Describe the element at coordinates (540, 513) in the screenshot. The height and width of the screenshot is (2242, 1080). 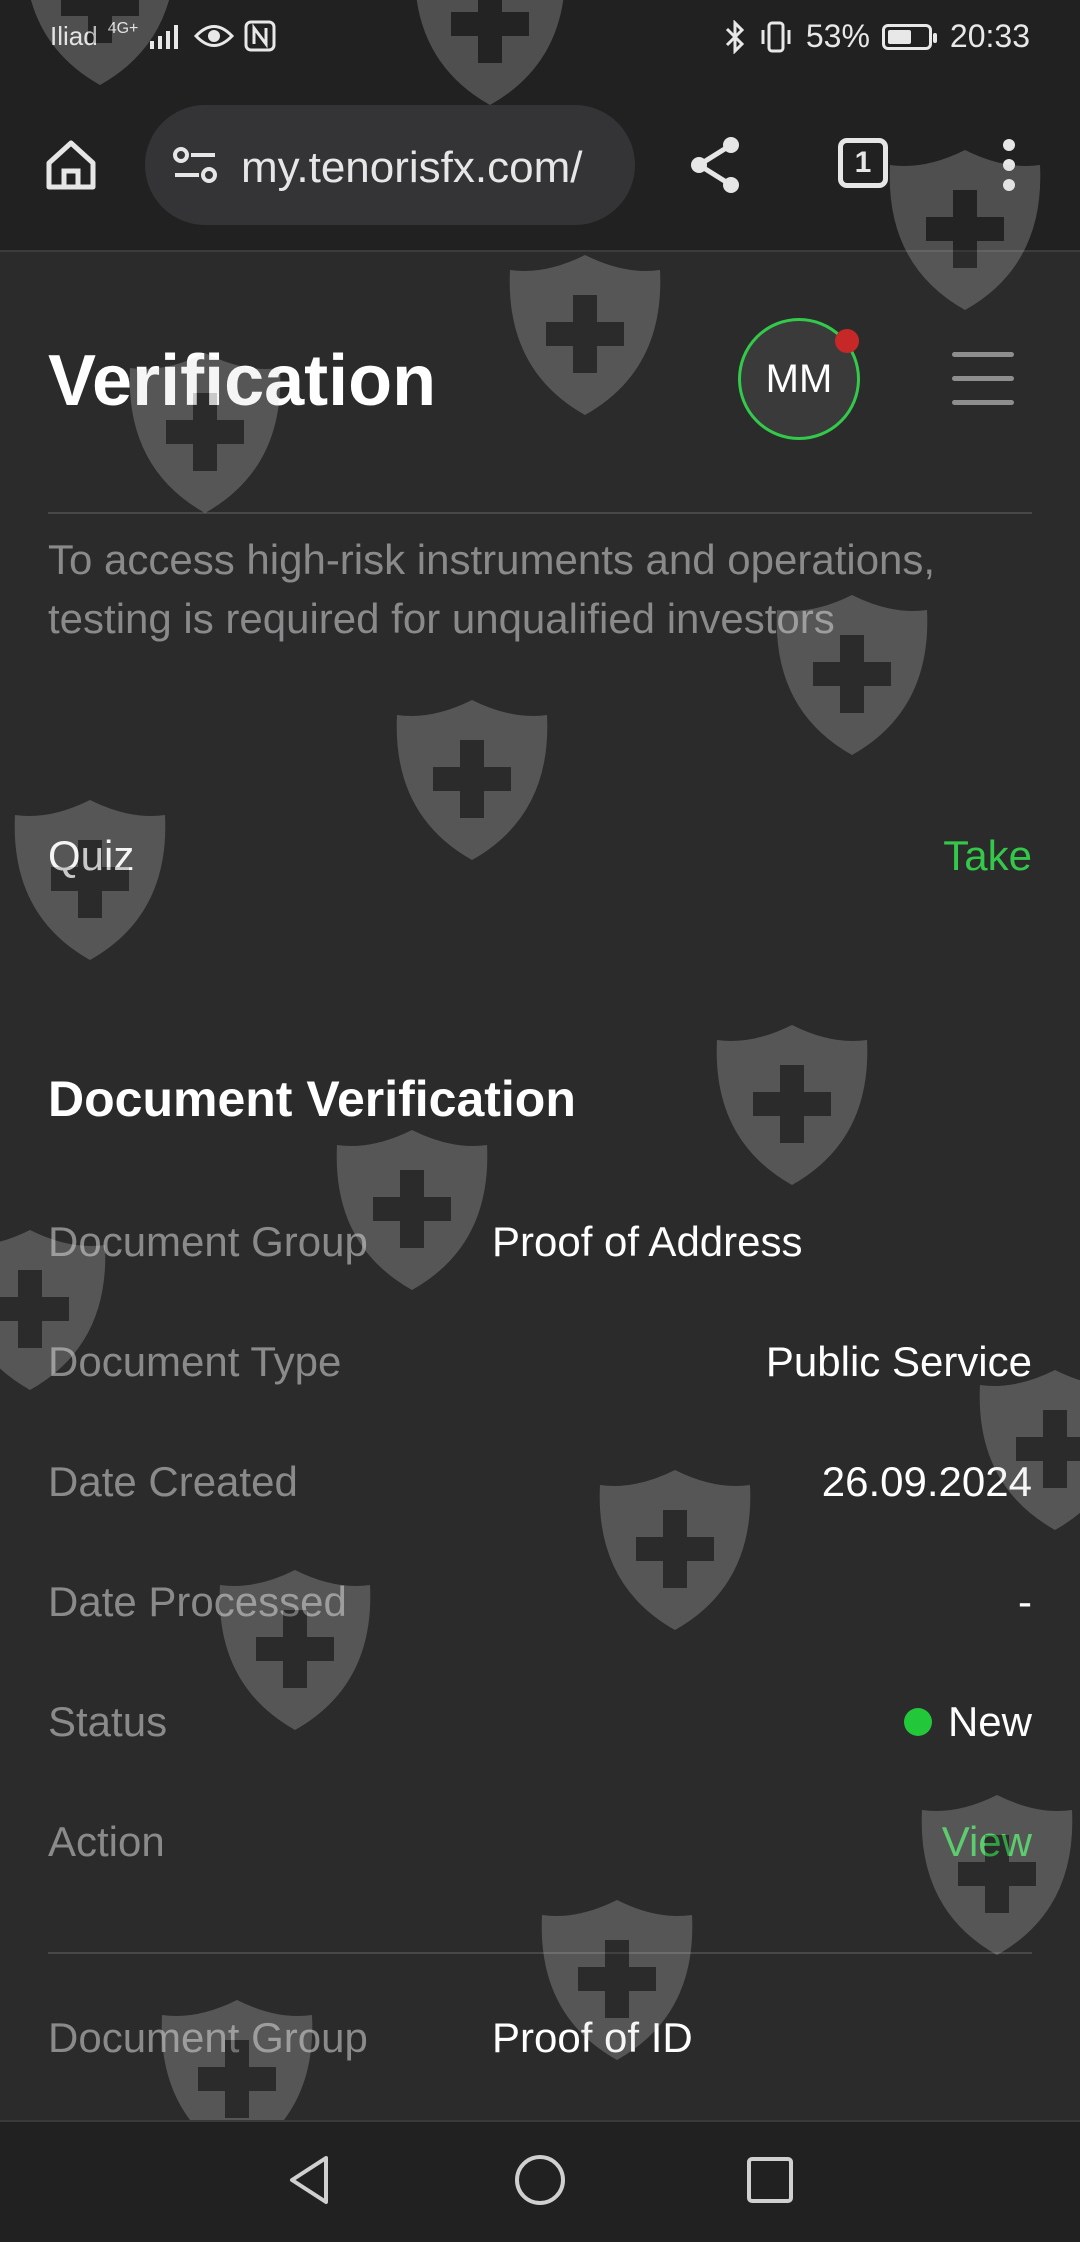
I see `header-divider` at that location.